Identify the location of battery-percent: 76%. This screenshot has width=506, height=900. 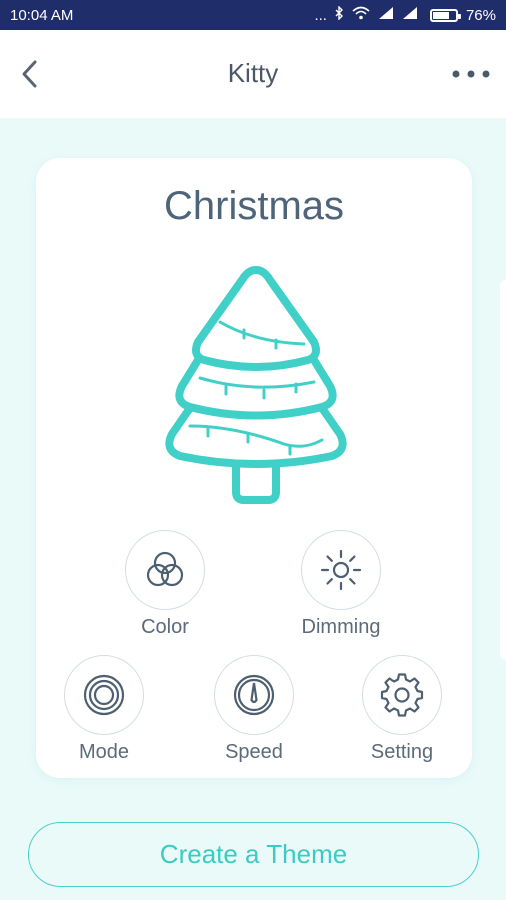
(480, 15).